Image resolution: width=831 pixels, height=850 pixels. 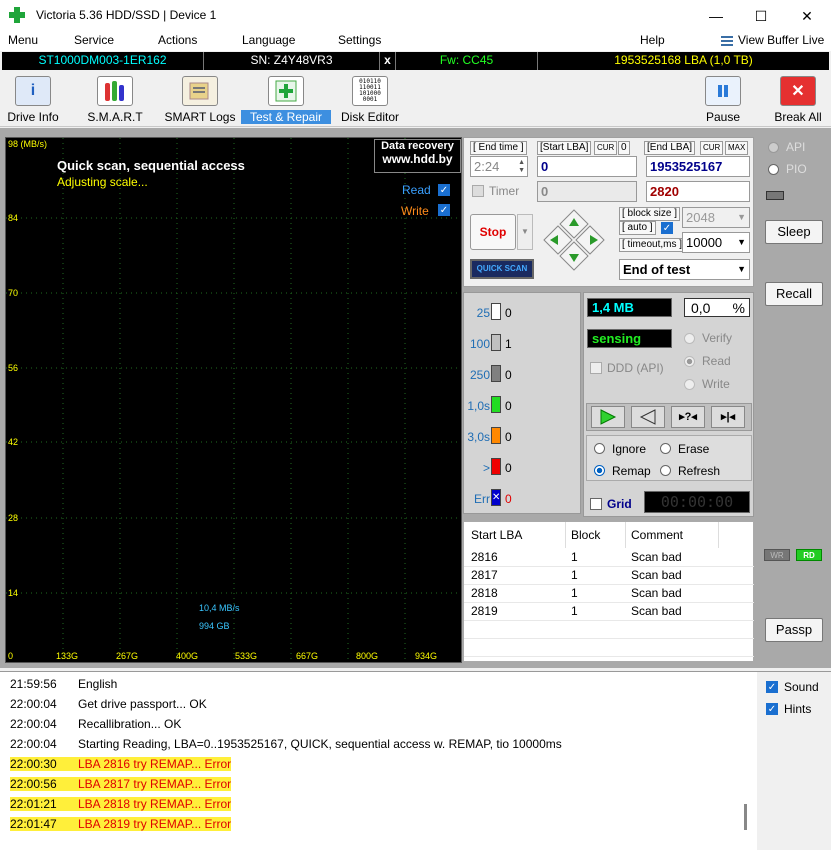 I want to click on minimize-button: —, so click(x=716, y=16).